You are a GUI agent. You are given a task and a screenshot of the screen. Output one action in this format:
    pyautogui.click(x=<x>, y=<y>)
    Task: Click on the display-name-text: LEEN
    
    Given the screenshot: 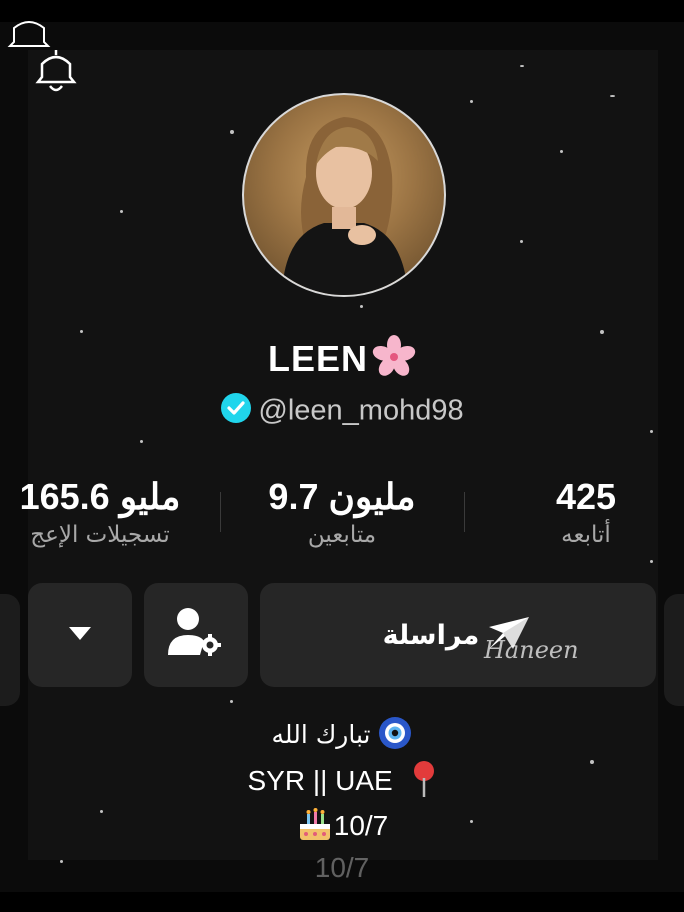 What is the action you would take?
    pyautogui.click(x=317, y=359)
    